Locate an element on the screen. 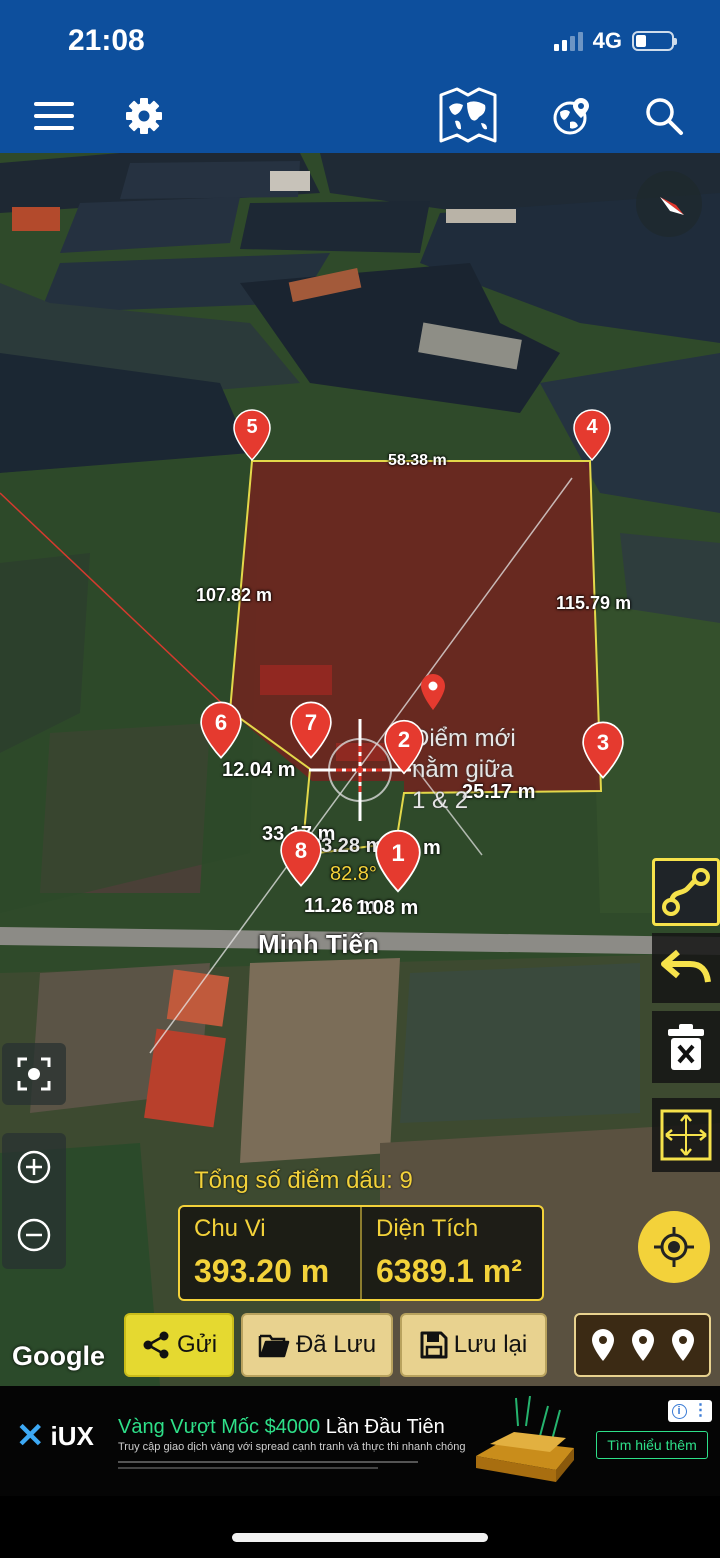 This screenshot has width=720, height=1558. edge-label: 115.79 m is located at coordinates (594, 603).